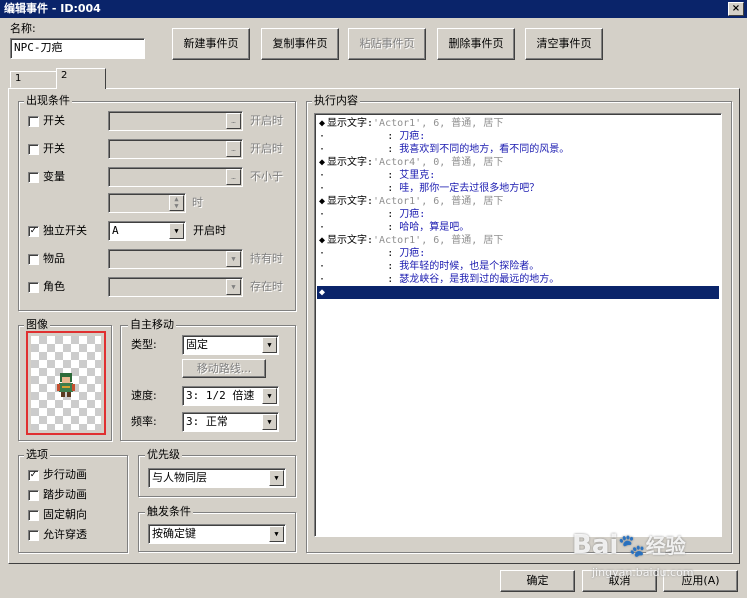  I want to click on graphic-title: 图像, so click(37, 324).